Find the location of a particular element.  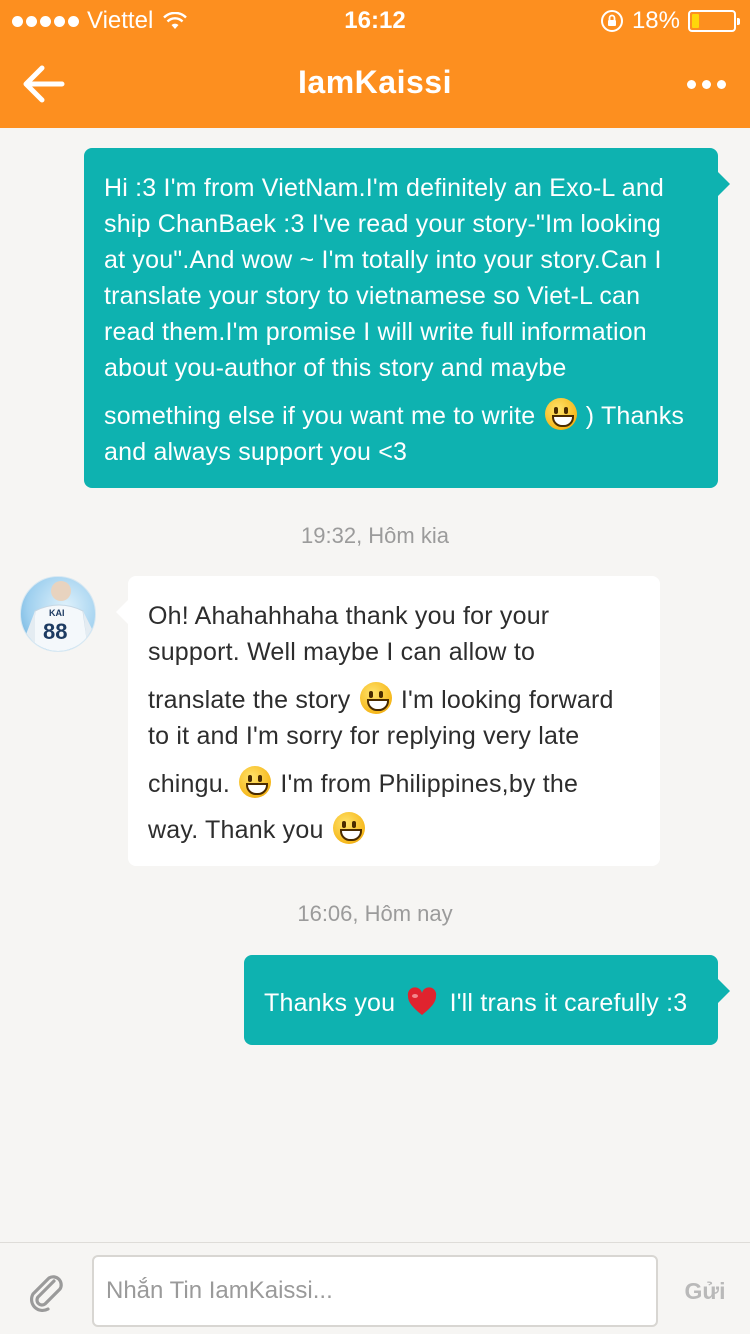

message-line: translate the story I'm looking forward is located at coordinates (394, 700).